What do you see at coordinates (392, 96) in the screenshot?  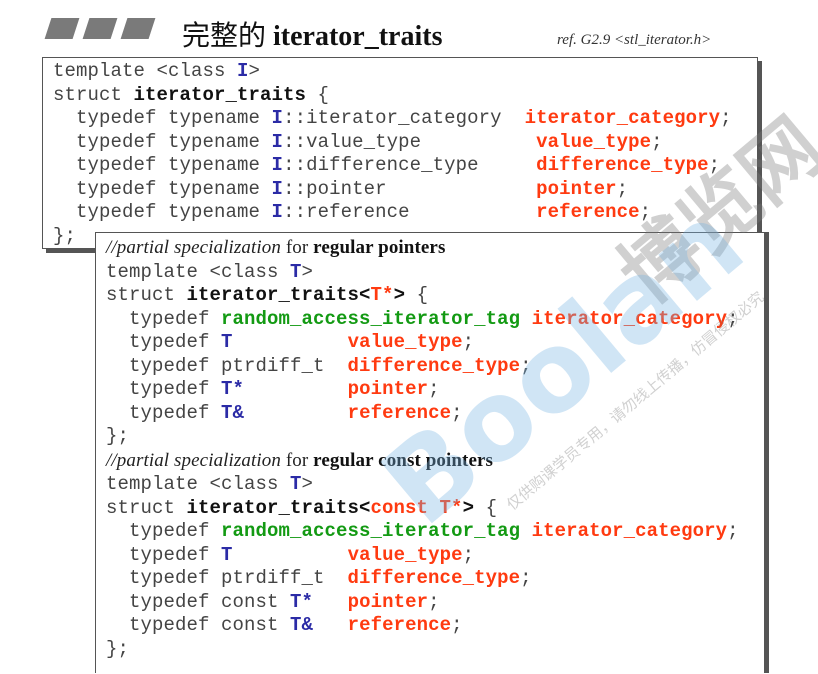 I see `code-line: struct iterator_traits {` at bounding box center [392, 96].